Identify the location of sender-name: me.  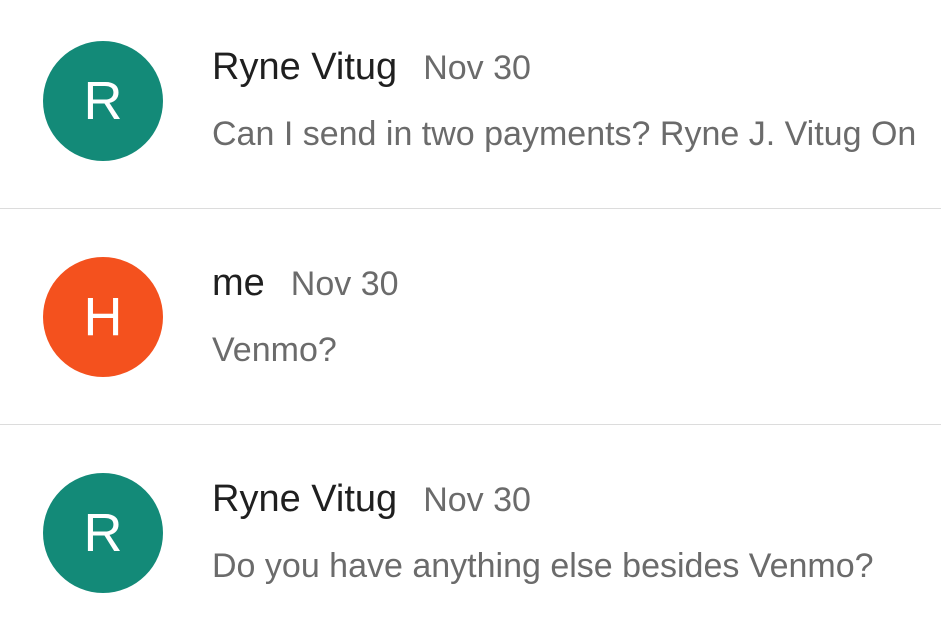
(238, 283).